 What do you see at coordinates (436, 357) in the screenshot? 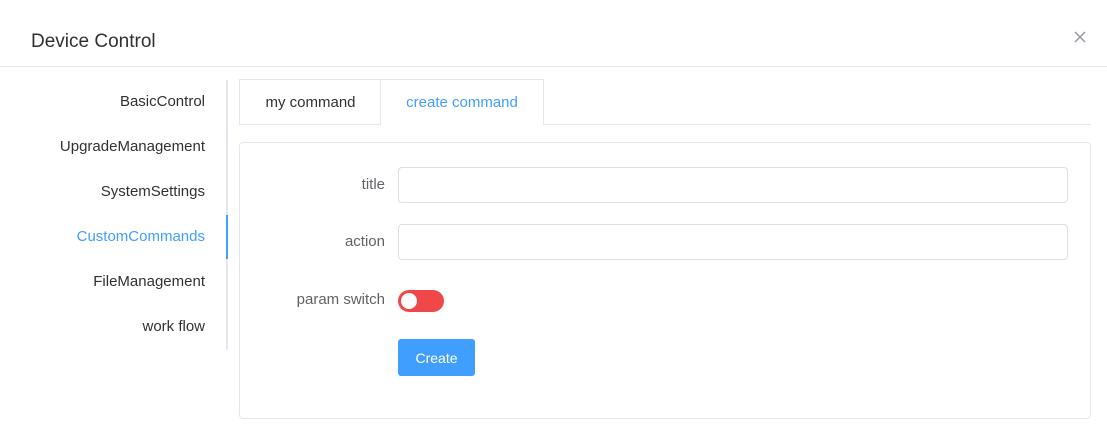
I see `create-button: Create` at bounding box center [436, 357].